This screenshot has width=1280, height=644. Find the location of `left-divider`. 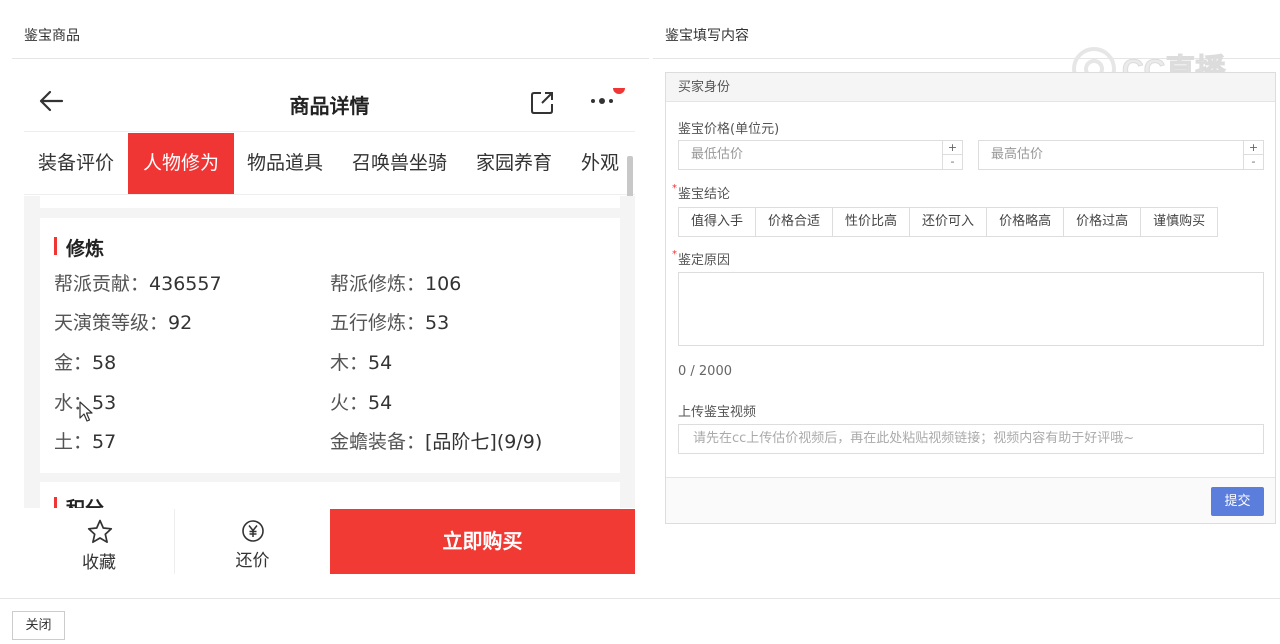

left-divider is located at coordinates (330, 58).